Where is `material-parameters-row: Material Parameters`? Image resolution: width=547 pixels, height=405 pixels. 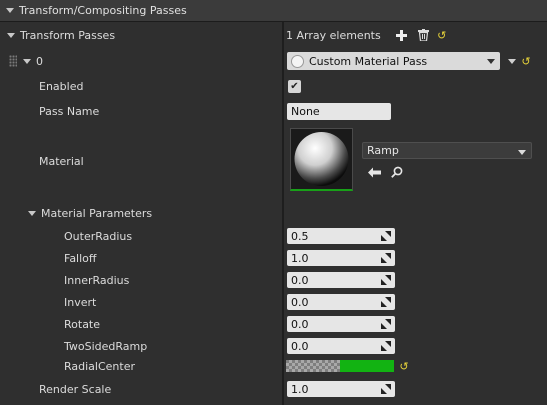
material-parameters-row: Material Parameters is located at coordinates (273, 213).